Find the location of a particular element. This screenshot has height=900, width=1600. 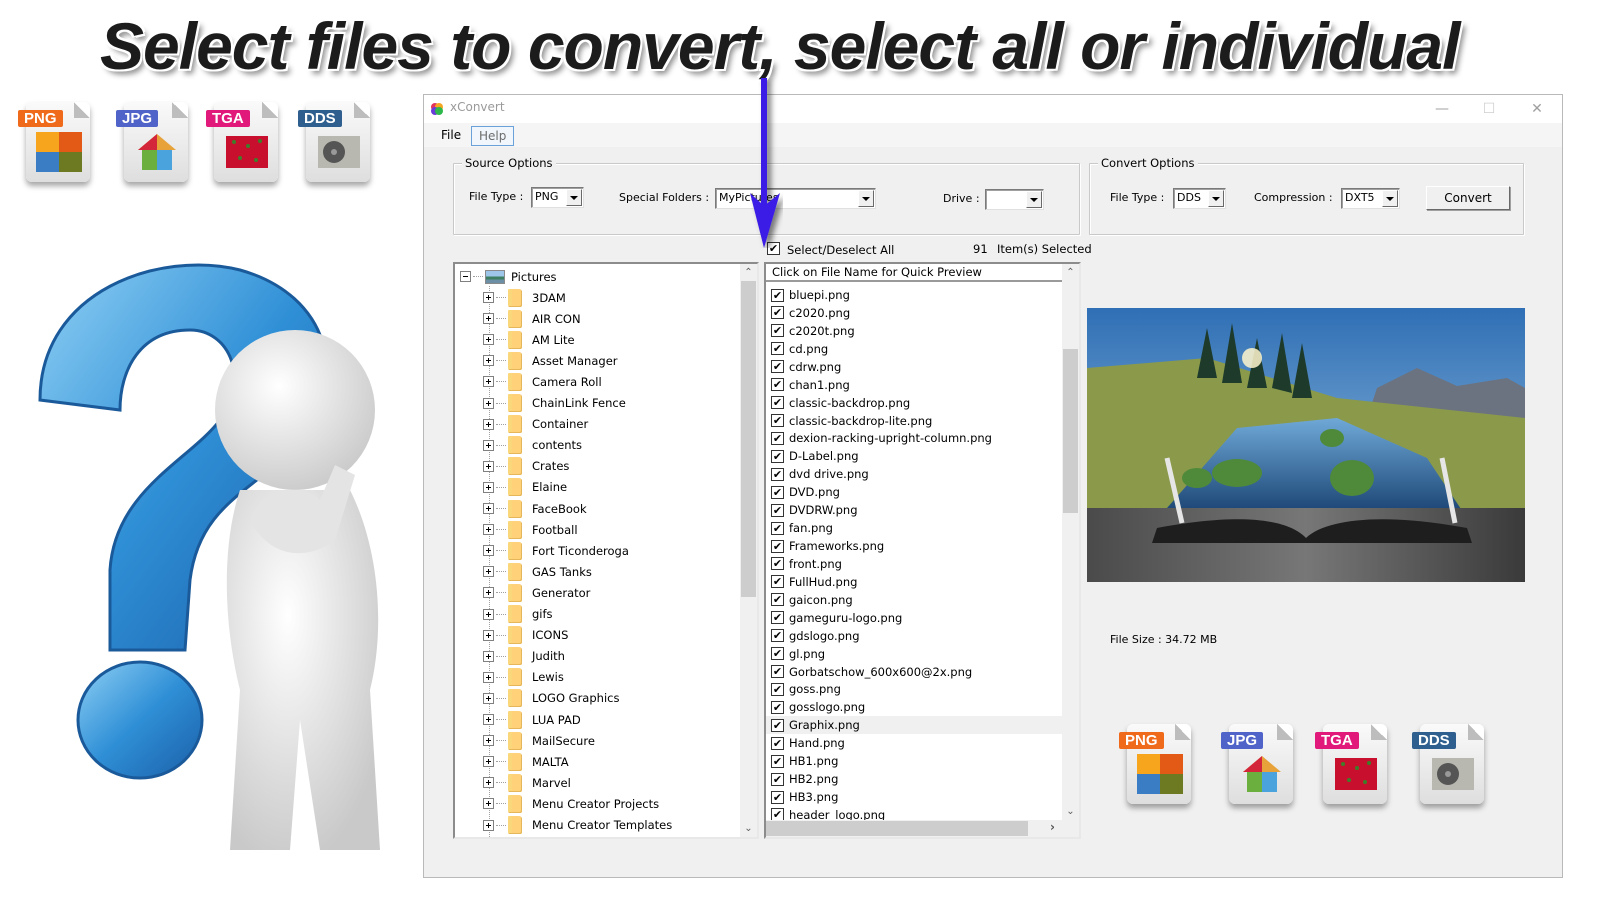

file-name: Gorbatschow_600x600@2x.png is located at coordinates (880, 672).